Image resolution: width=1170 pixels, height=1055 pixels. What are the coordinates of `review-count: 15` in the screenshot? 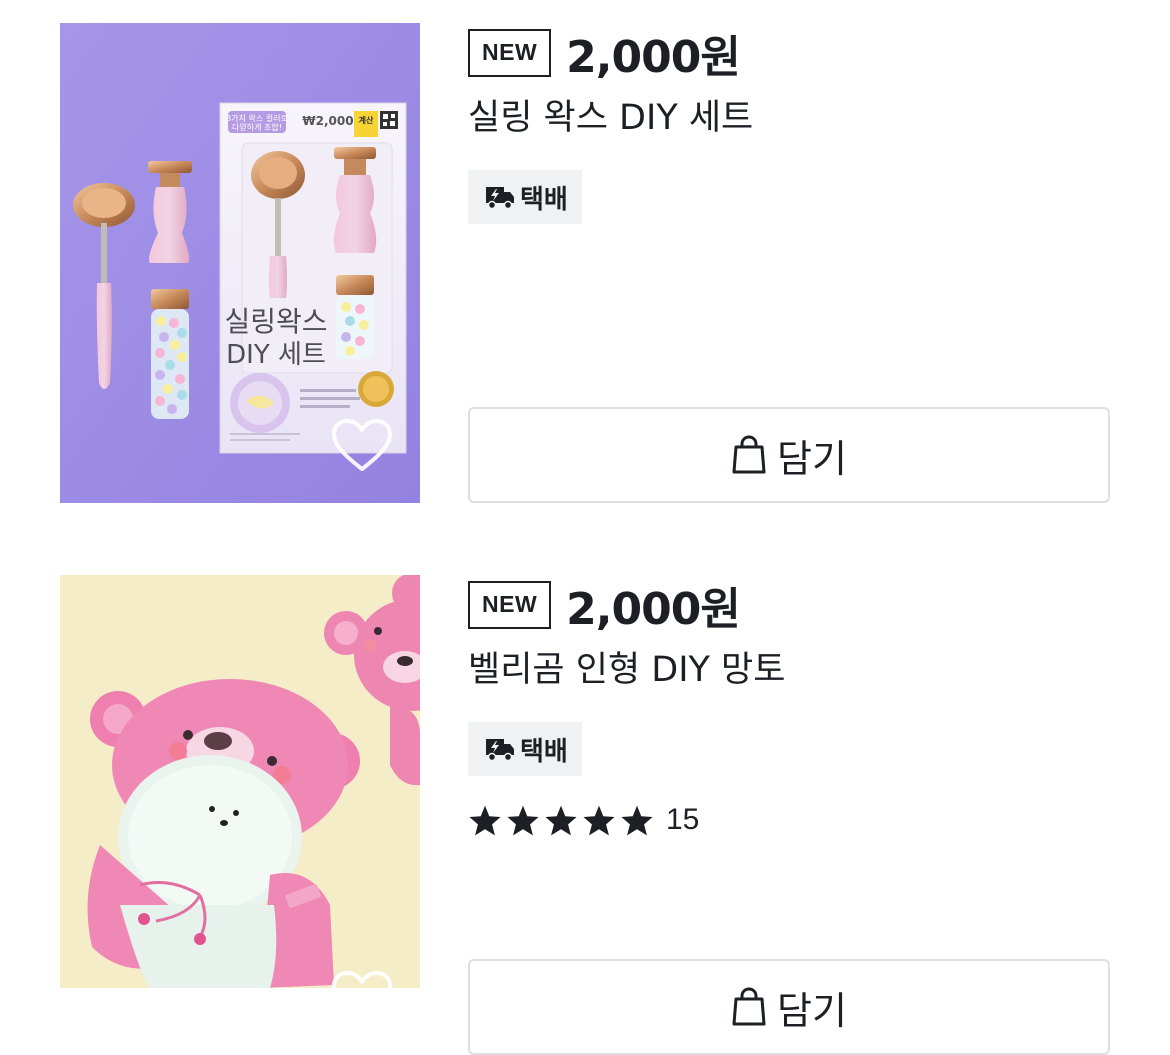 It's located at (683, 819).